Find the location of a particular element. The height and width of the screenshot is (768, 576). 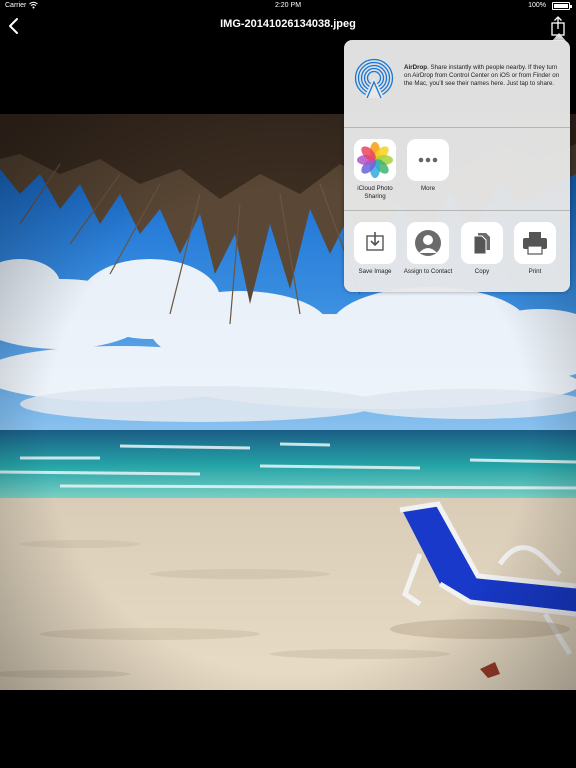

action-print: Print is located at coordinates (535, 249).